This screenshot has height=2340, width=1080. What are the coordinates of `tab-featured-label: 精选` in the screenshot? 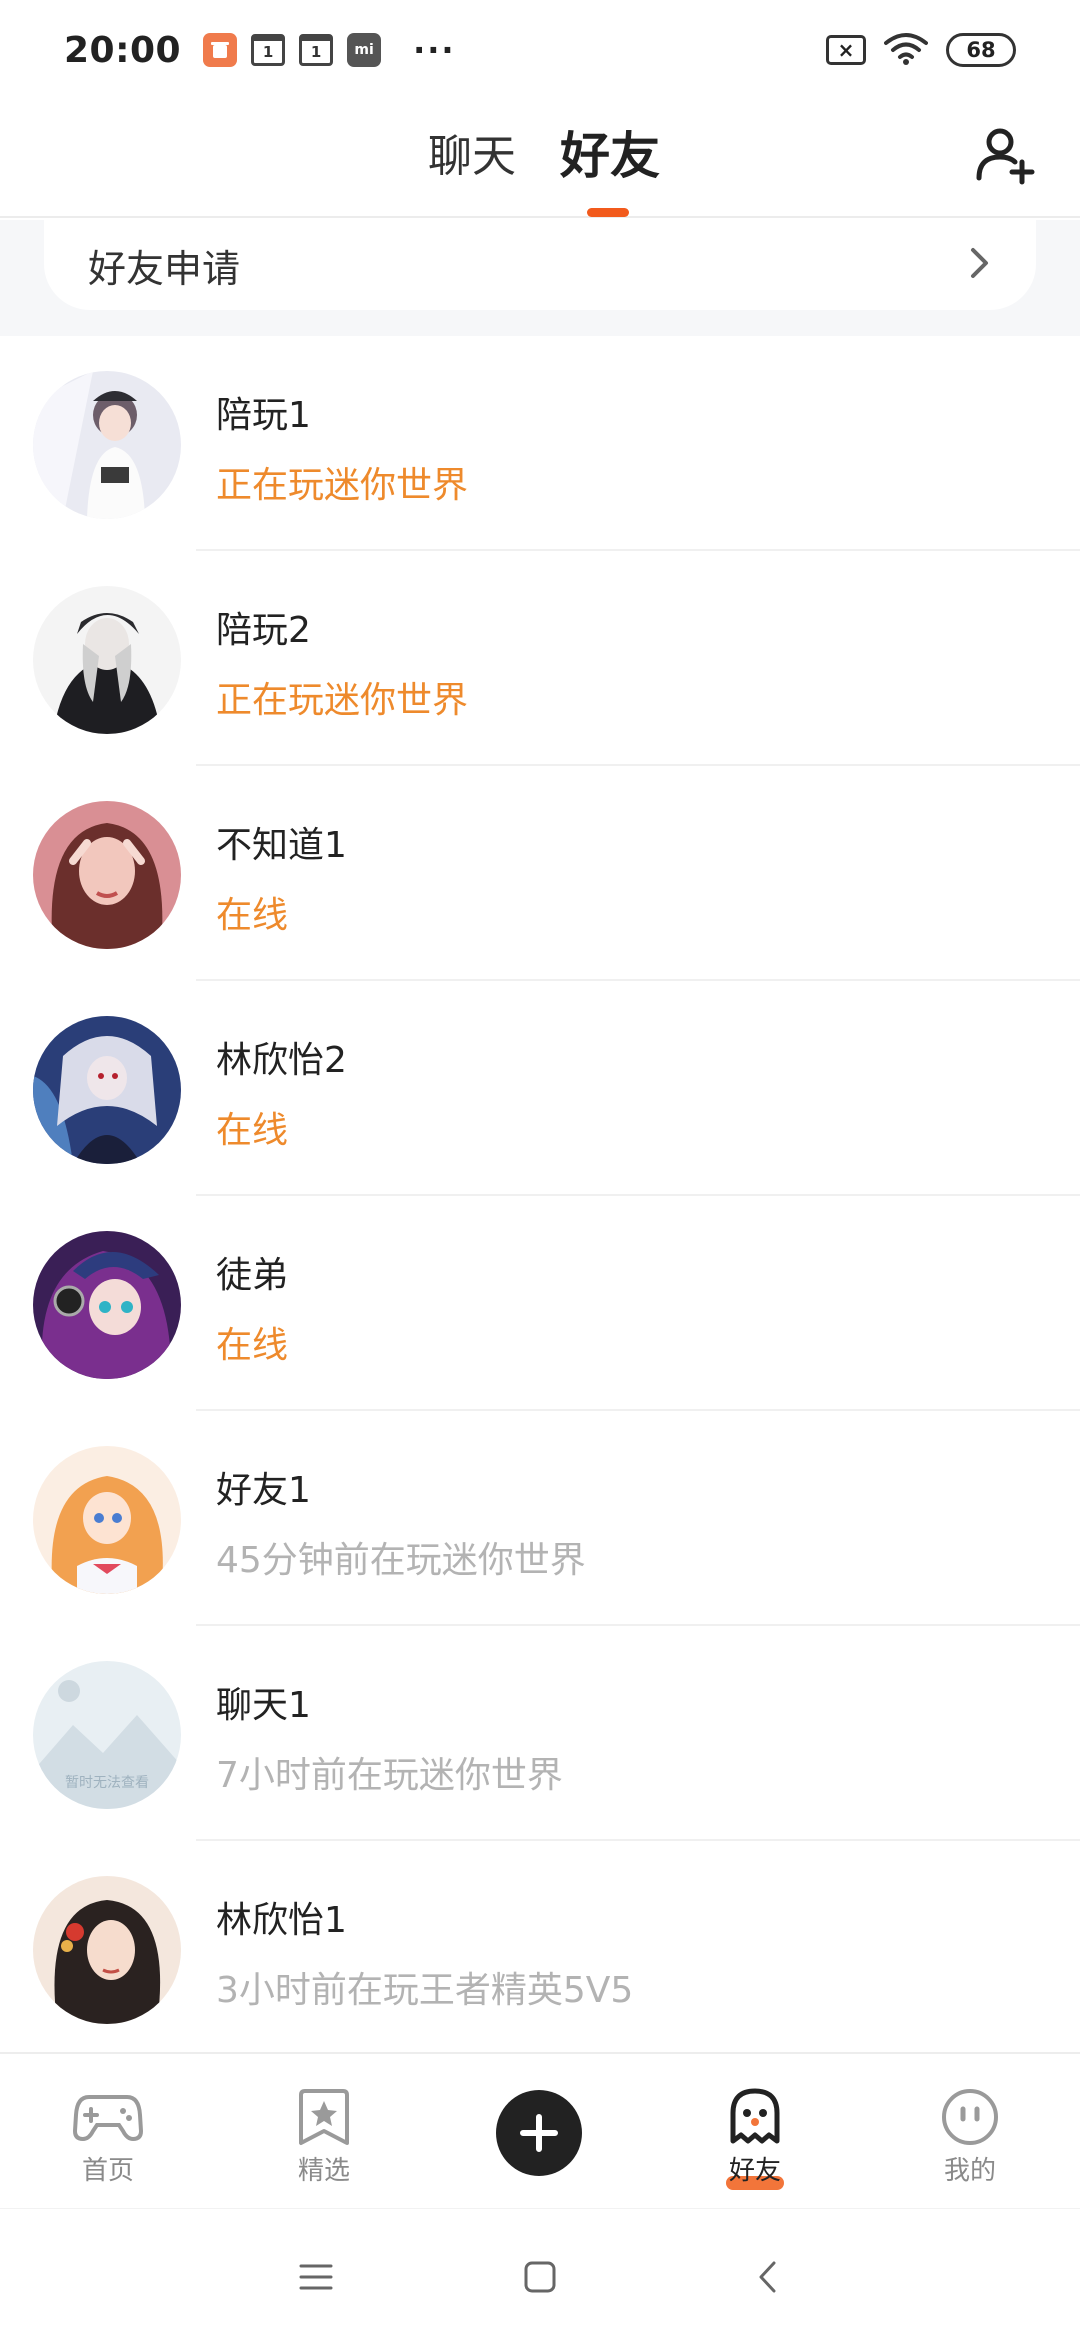 It's located at (323, 2171).